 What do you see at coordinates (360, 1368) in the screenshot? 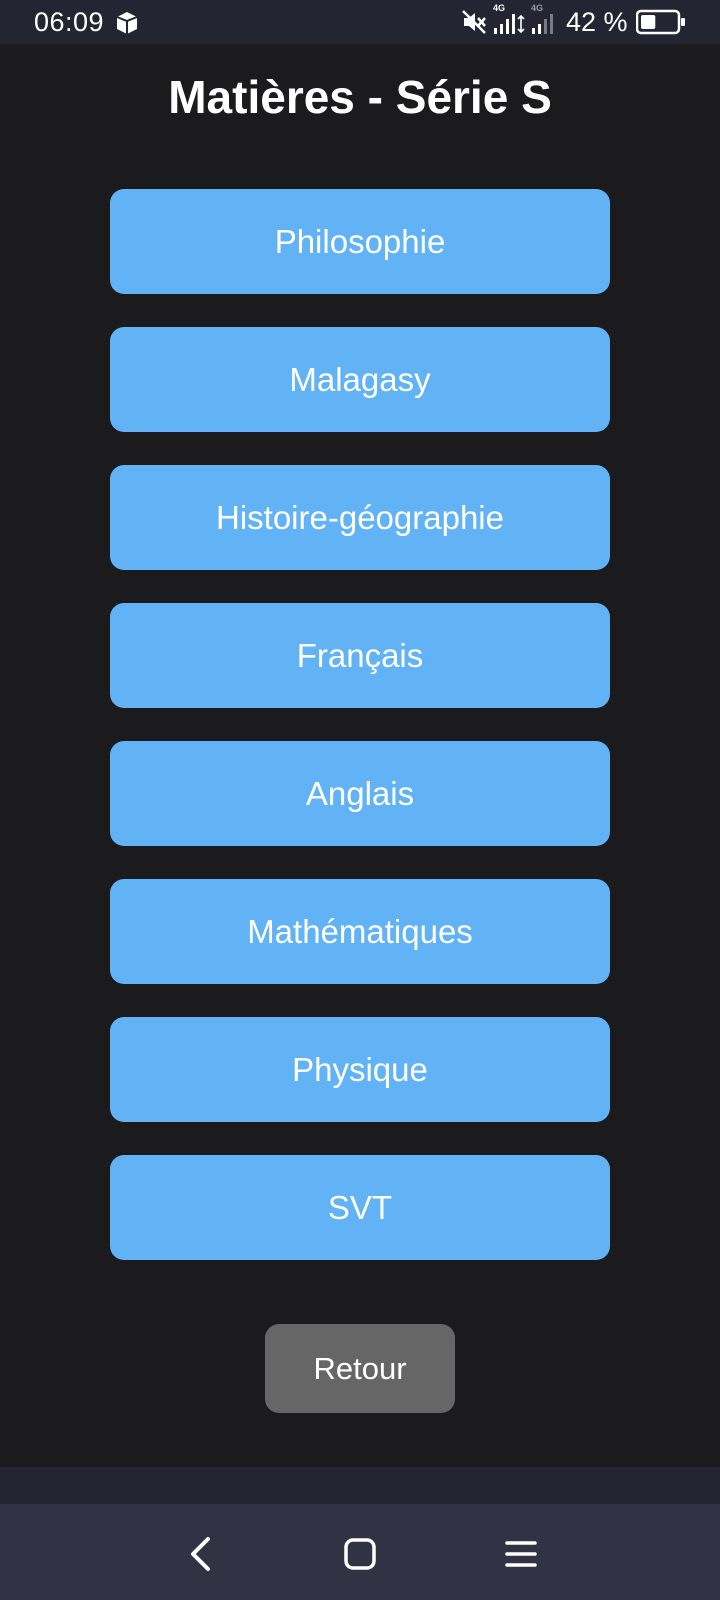
I see `back-button: Retour` at bounding box center [360, 1368].